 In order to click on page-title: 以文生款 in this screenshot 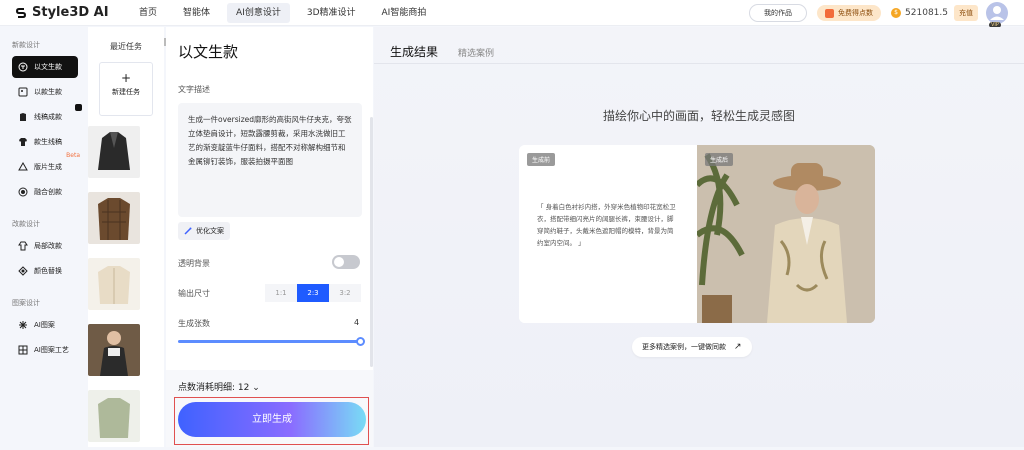, I will do `click(208, 52)`.